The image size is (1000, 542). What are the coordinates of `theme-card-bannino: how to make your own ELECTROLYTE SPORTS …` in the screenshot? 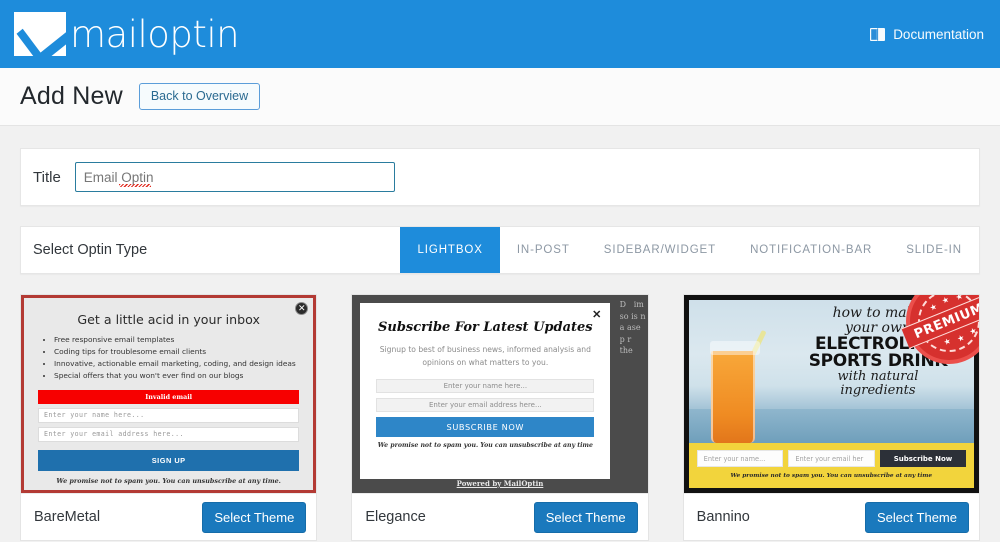 It's located at (831, 417).